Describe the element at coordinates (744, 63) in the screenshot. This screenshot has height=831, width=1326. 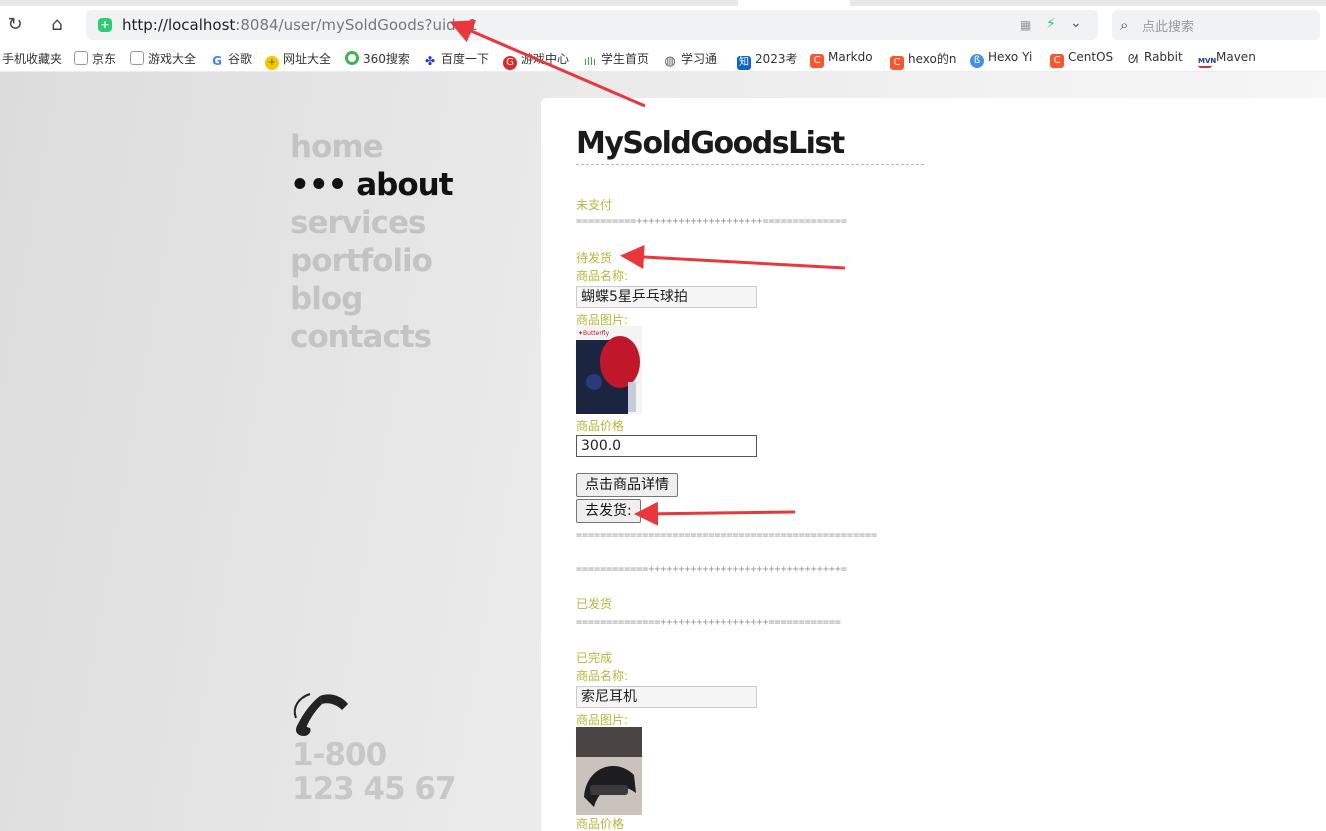
I see `zhihu-icon: 知` at that location.